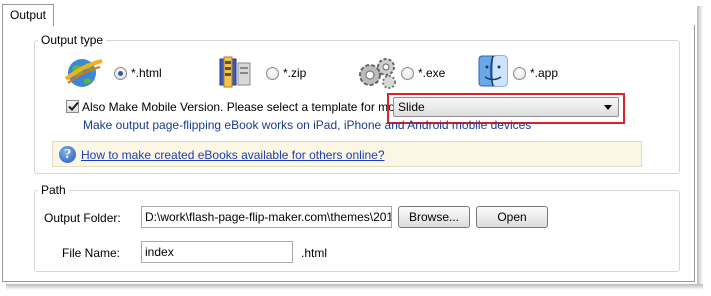 Image resolution: width=711 pixels, height=296 pixels. Describe the element at coordinates (432, 73) in the screenshot. I see `radio-exe-label: *.exe` at that location.